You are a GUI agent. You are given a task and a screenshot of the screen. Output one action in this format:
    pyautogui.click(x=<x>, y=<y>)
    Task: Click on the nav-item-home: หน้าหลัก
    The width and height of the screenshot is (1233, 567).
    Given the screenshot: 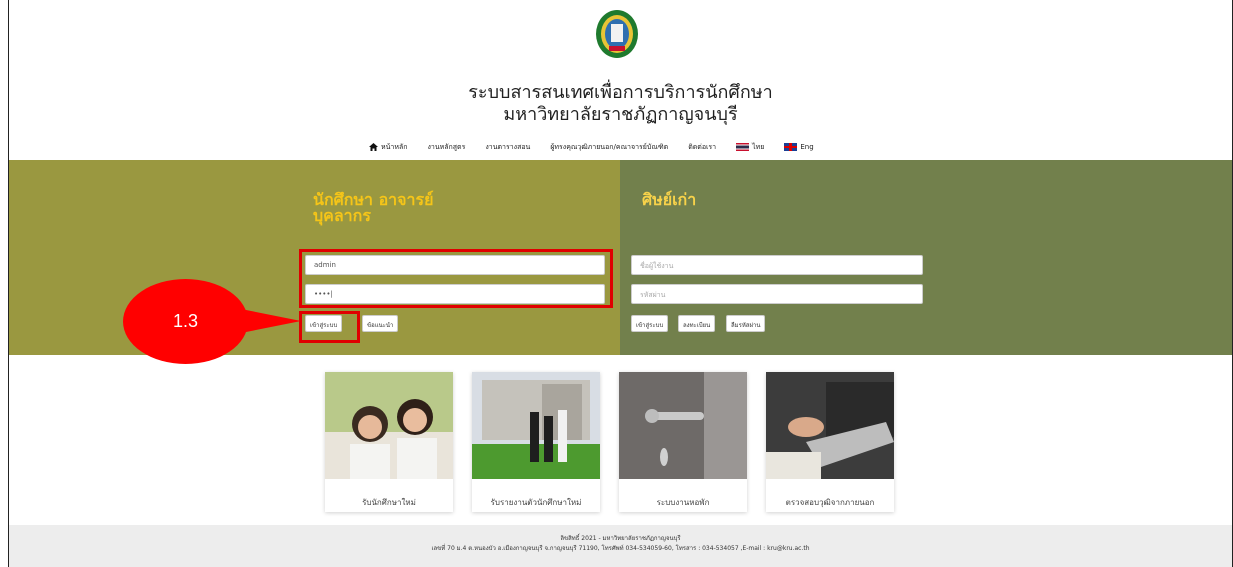 What is the action you would take?
    pyautogui.click(x=388, y=147)
    